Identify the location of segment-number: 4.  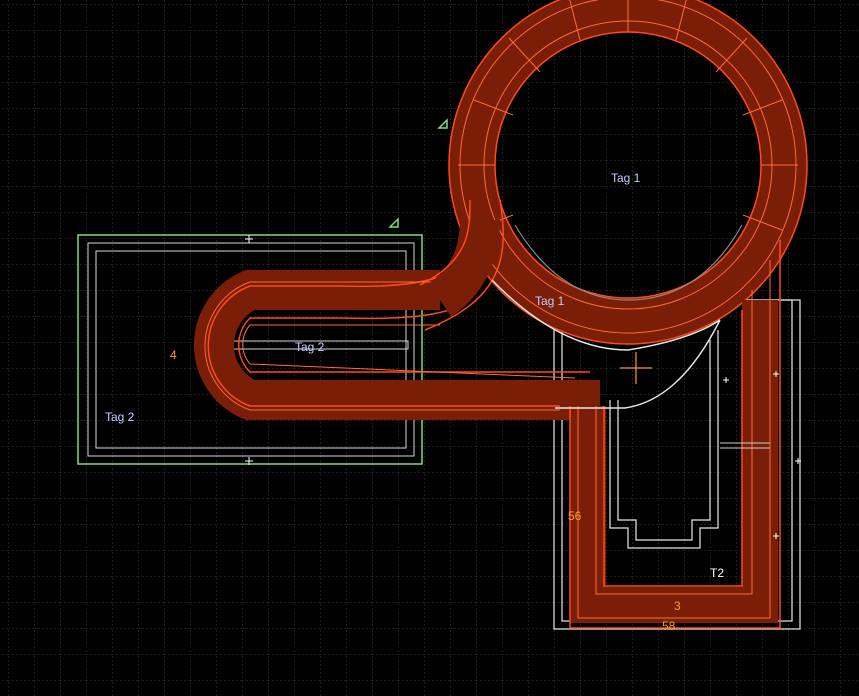
(173, 355).